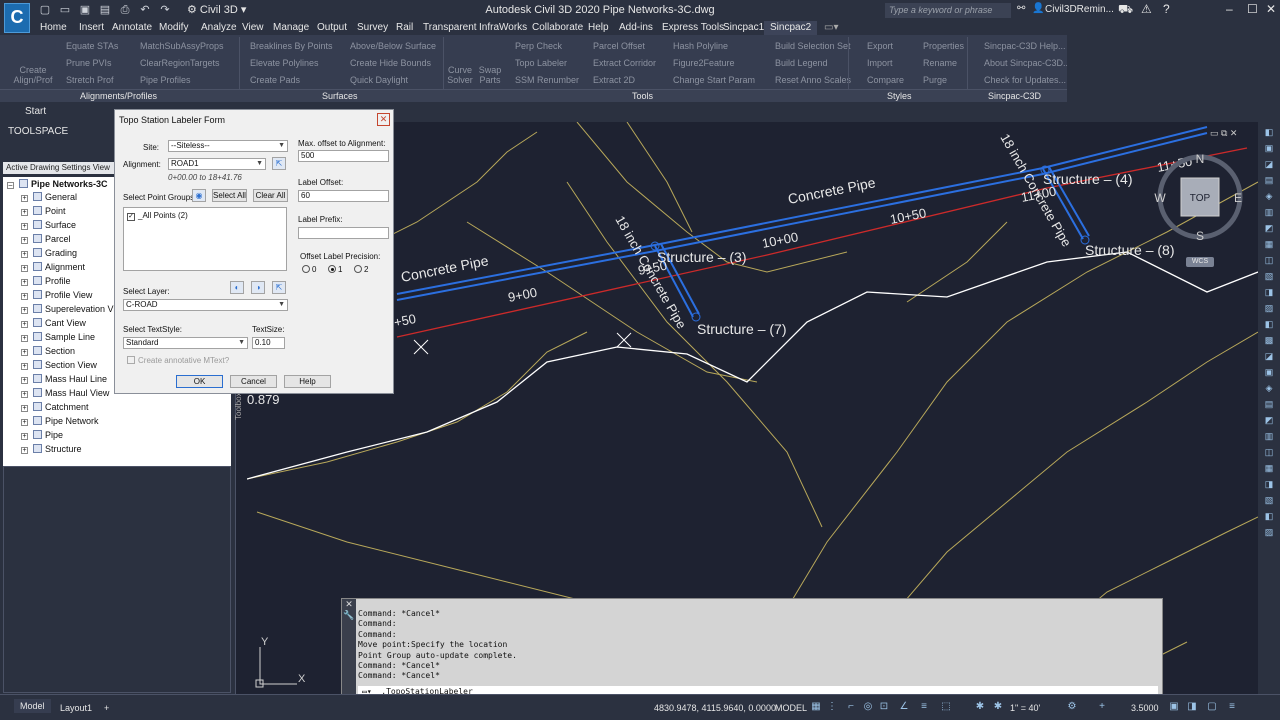  What do you see at coordinates (460, 75) in the screenshot?
I see `curve-solver-button: Curve Solver` at bounding box center [460, 75].